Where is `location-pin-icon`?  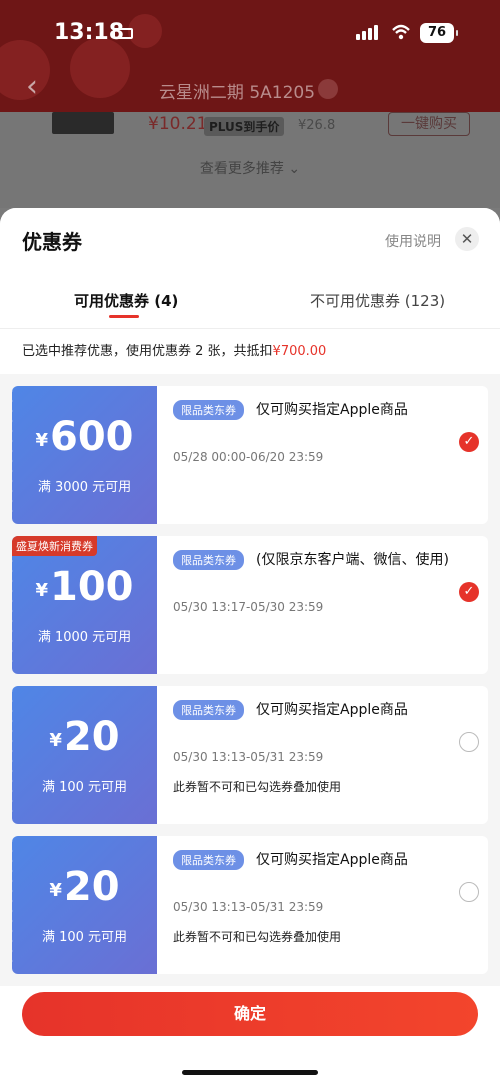
location-pin-icon is located at coordinates (328, 89).